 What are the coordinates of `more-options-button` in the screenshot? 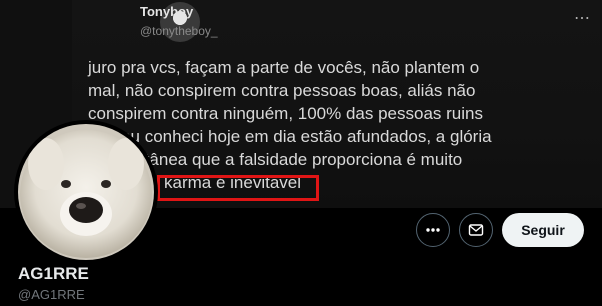 It's located at (433, 230).